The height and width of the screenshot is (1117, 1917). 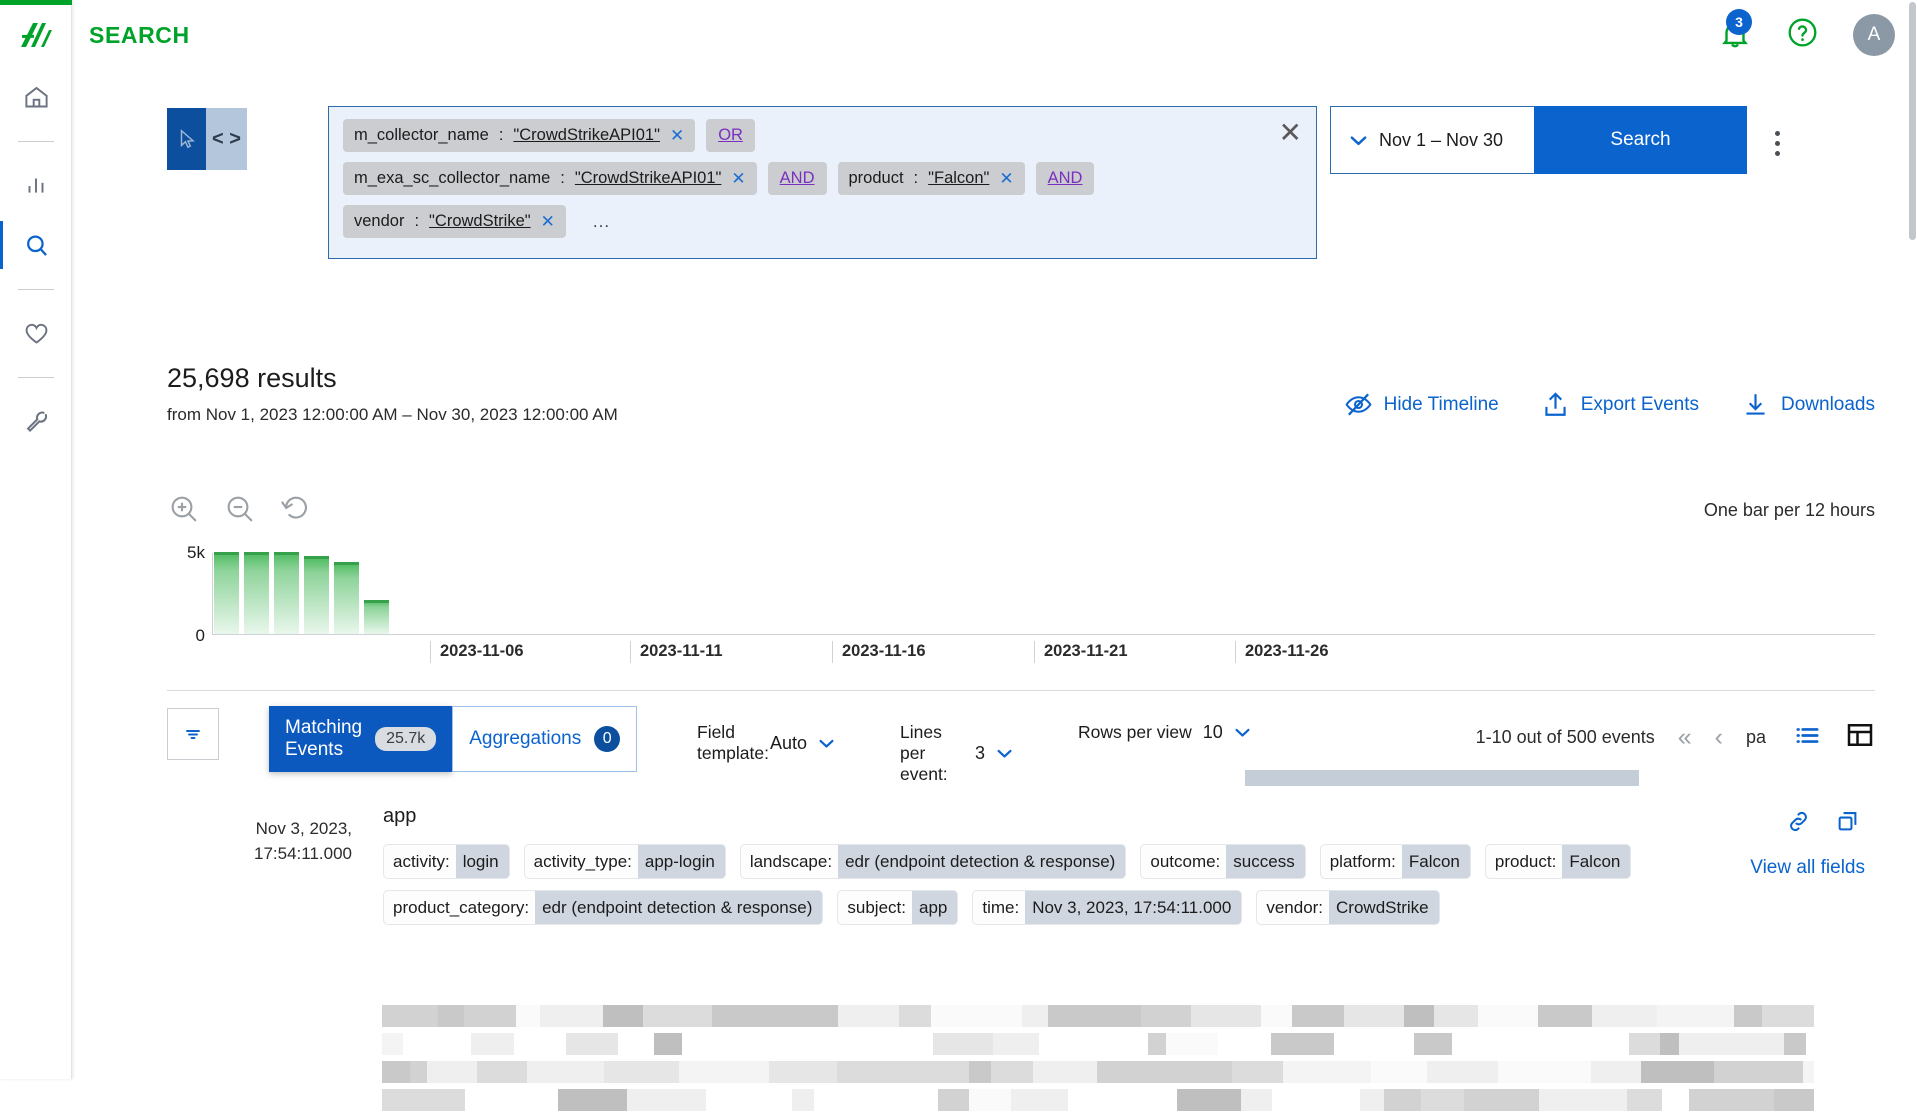 I want to click on prev-page-button: ‹, so click(x=1719, y=737).